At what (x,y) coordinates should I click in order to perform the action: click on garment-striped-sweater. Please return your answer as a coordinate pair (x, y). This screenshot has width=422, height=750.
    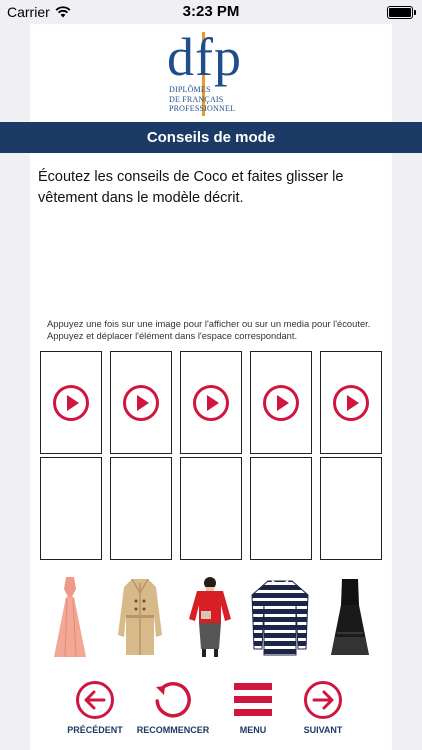
    Looking at the image, I should click on (280, 617).